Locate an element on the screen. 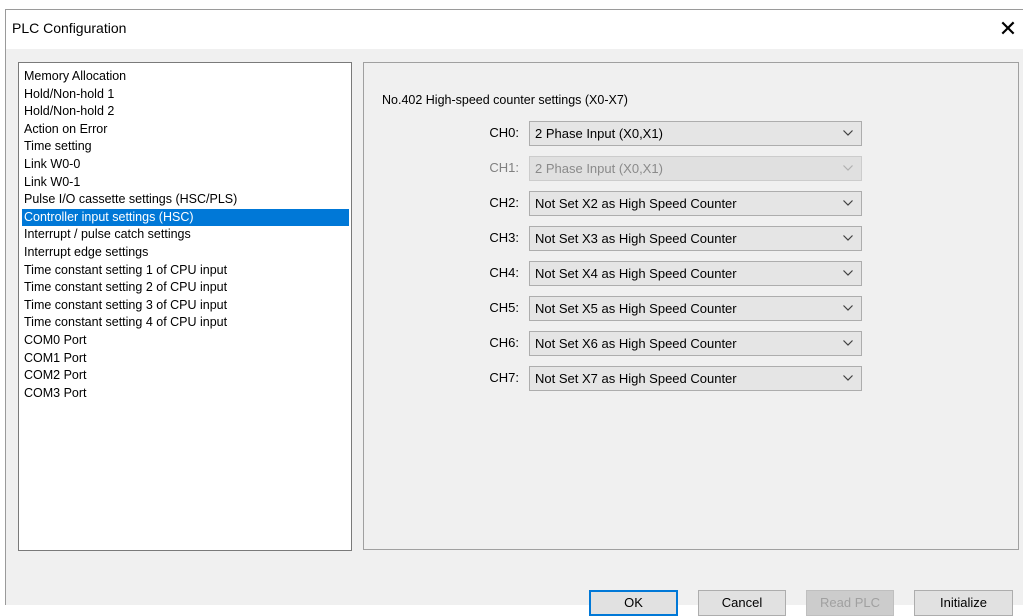 This screenshot has height=616, width=1023. close-icon: ✕ is located at coordinates (1008, 29).